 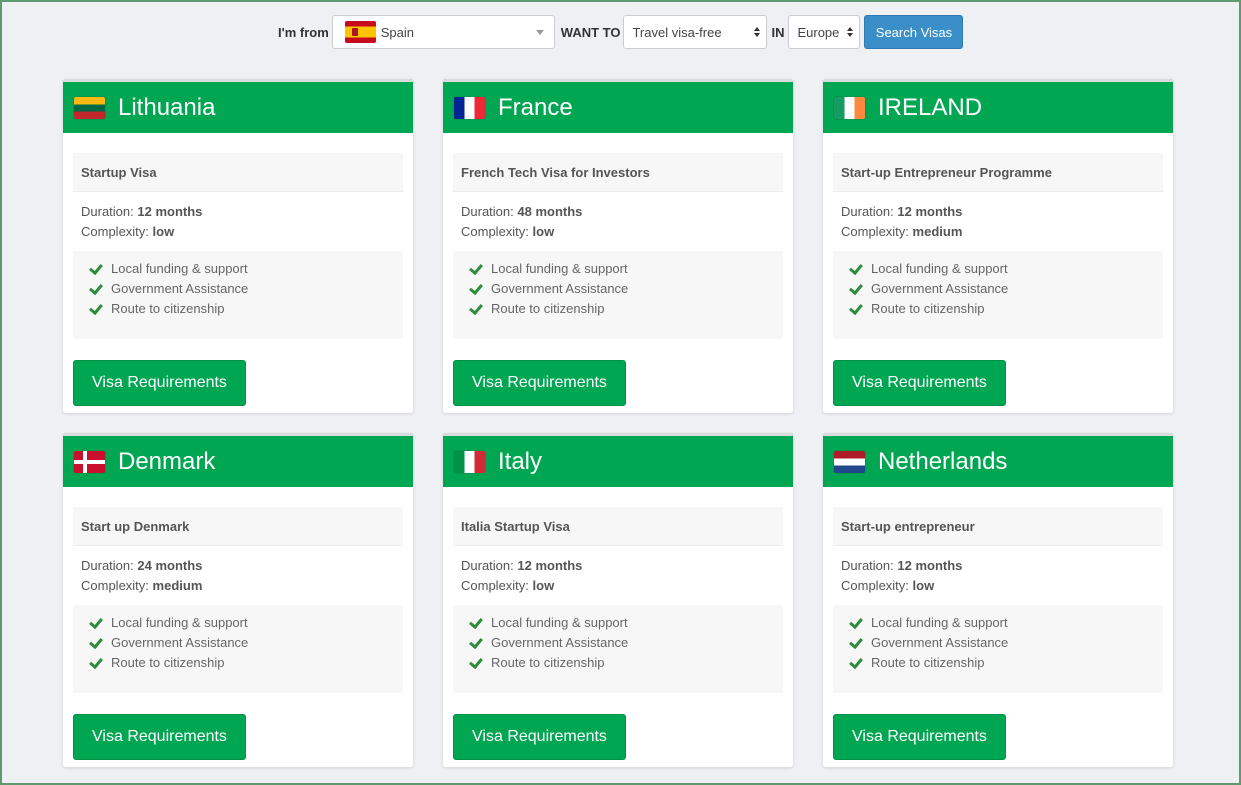 What do you see at coordinates (998, 172) in the screenshot?
I see `program-name: Start-up Entrepreneur Programme` at bounding box center [998, 172].